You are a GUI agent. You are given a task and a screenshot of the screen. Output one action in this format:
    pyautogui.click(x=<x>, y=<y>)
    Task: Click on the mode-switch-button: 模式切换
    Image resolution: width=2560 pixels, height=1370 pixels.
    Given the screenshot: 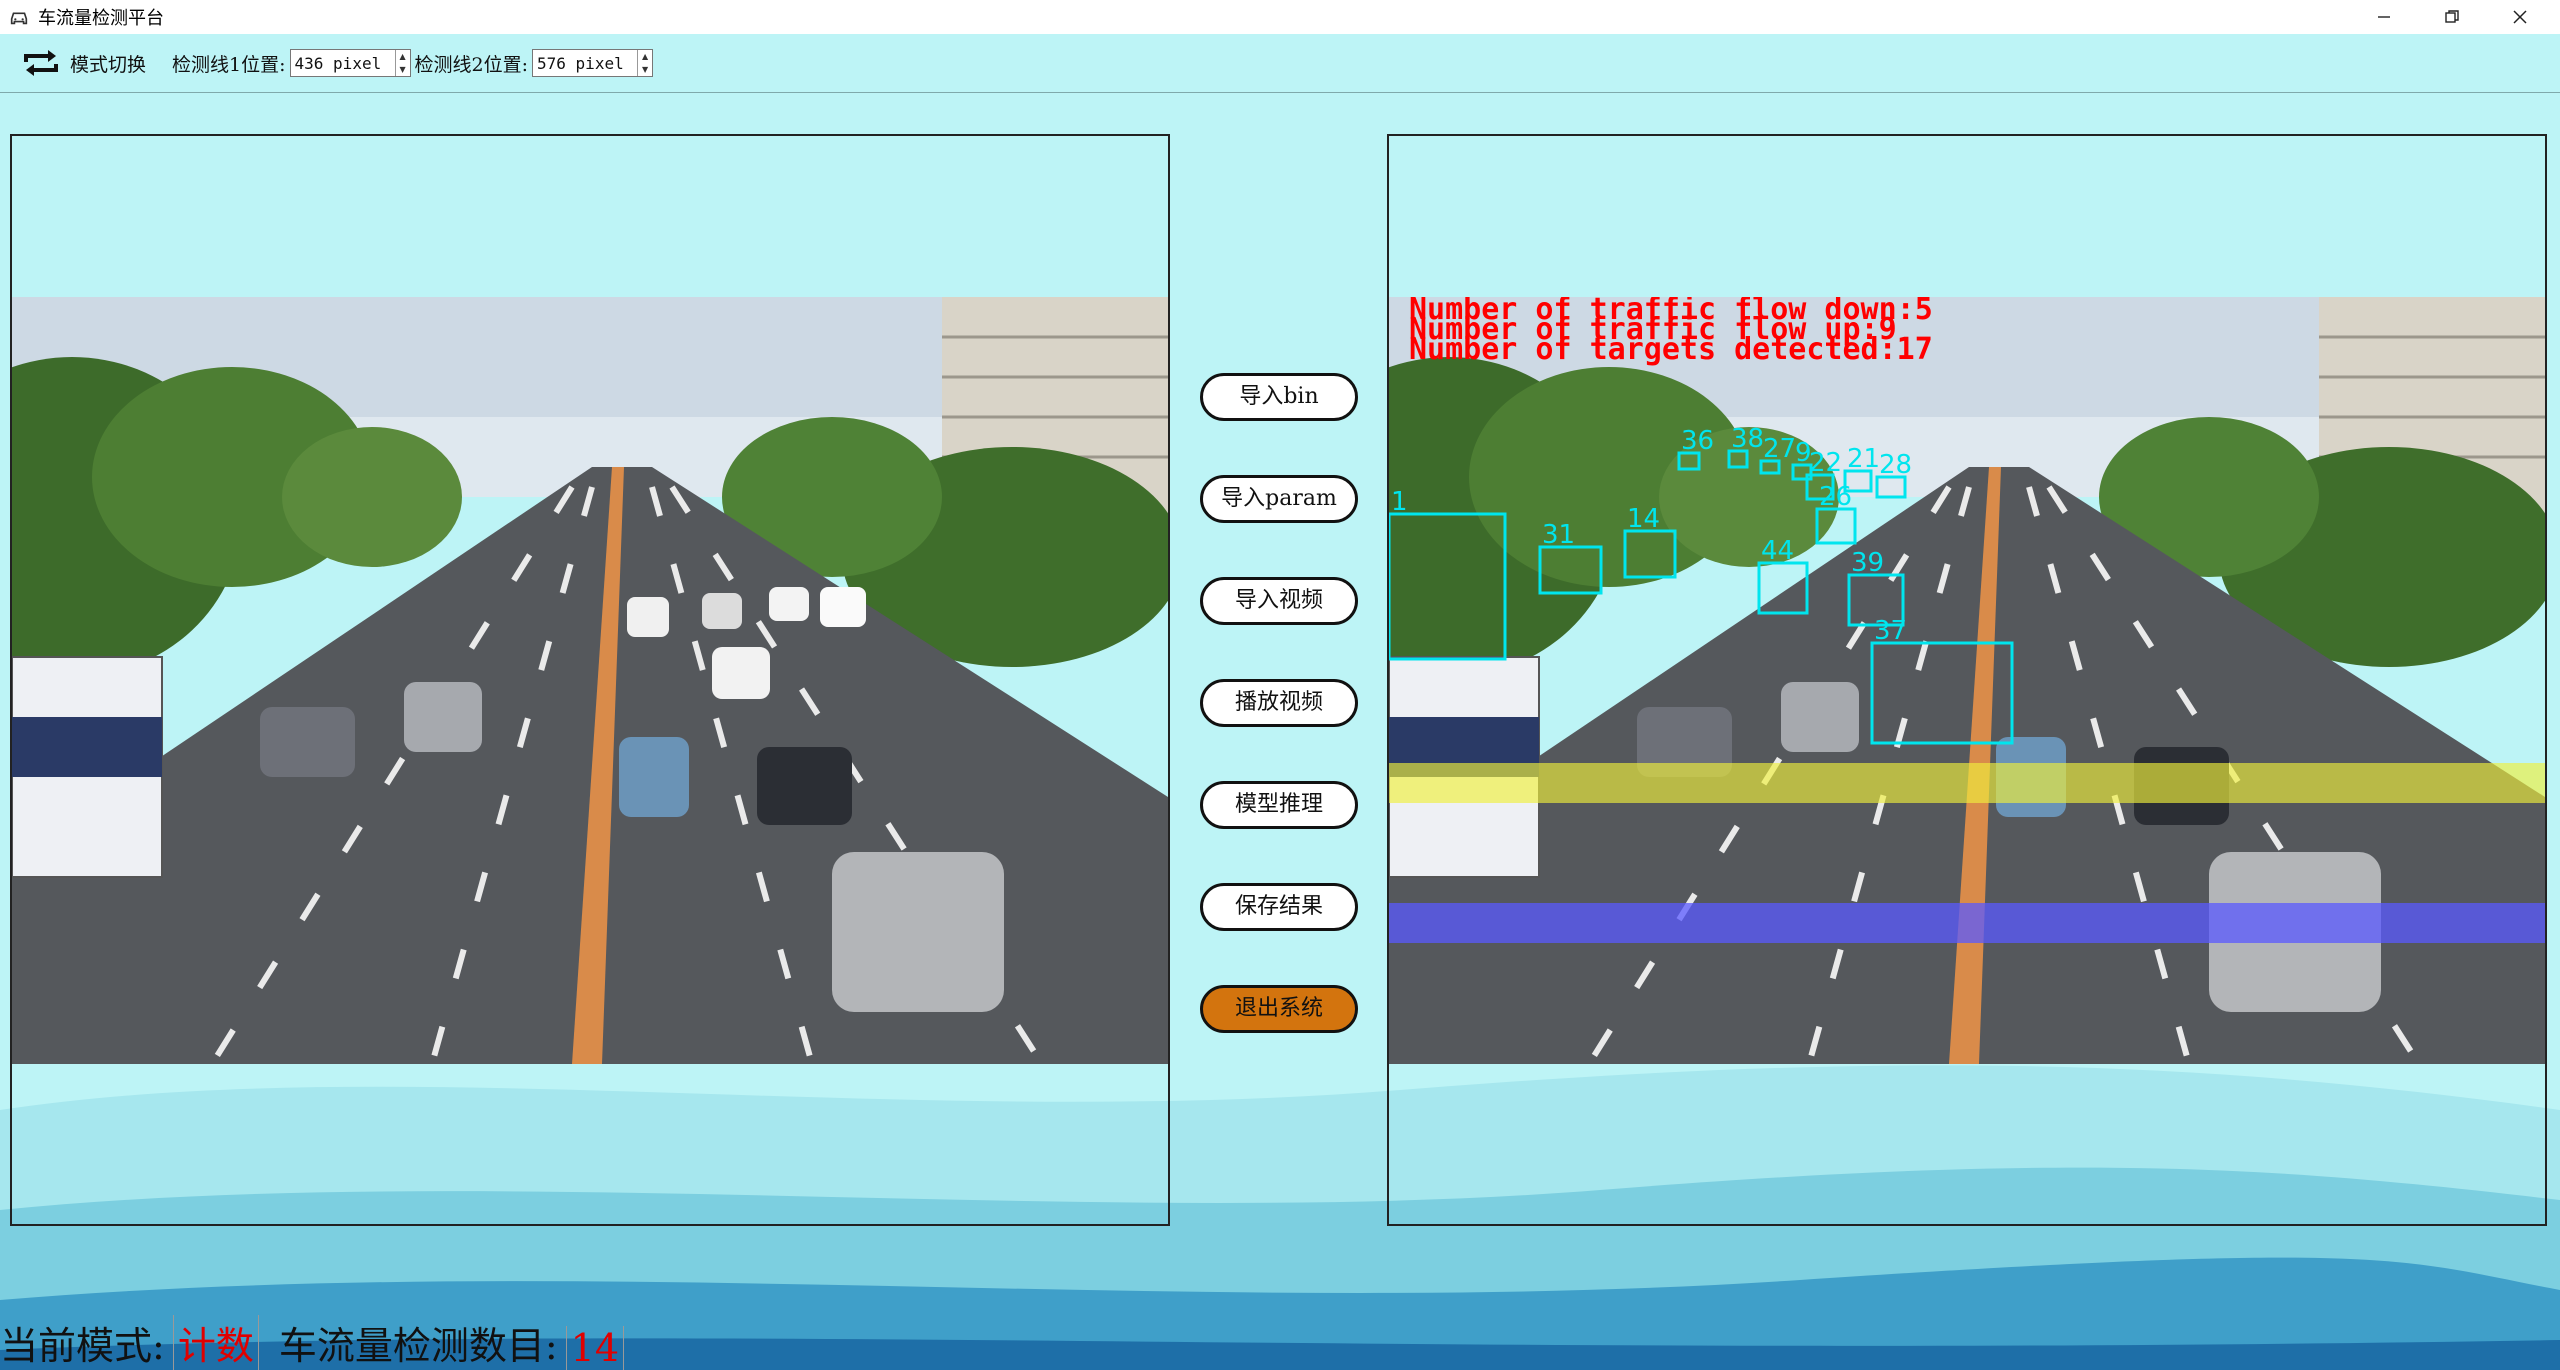 What is the action you would take?
    pyautogui.click(x=83, y=63)
    